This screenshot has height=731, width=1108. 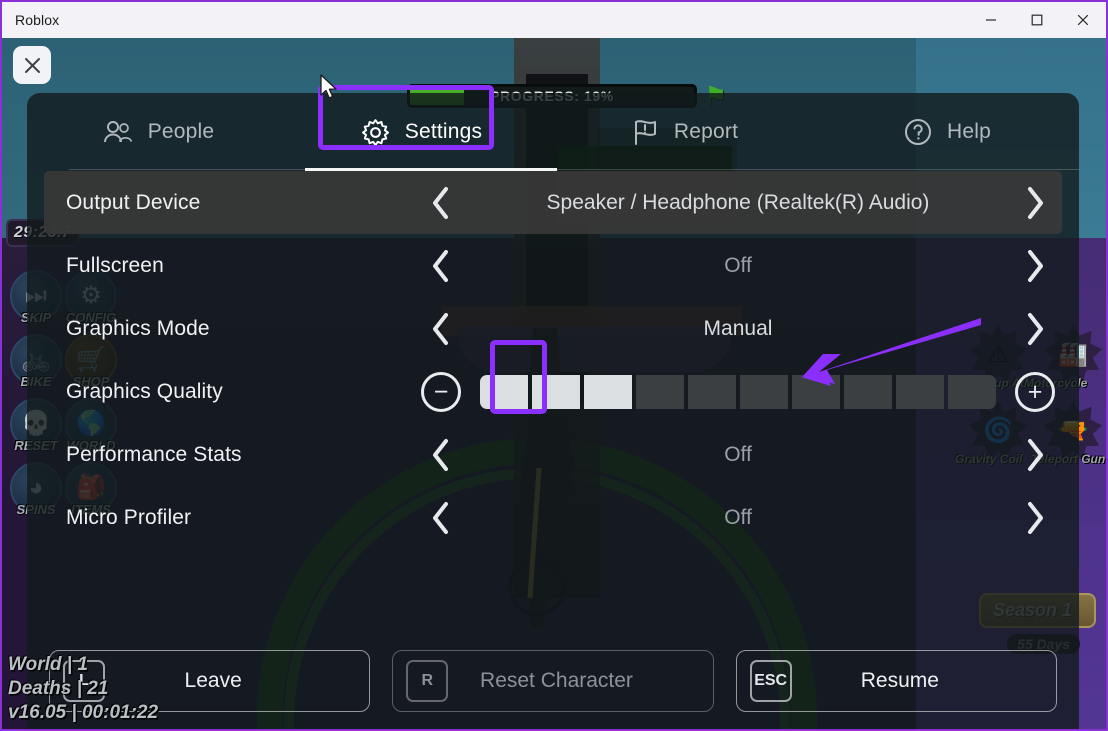 I want to click on question-circle-icon, so click(x=918, y=132).